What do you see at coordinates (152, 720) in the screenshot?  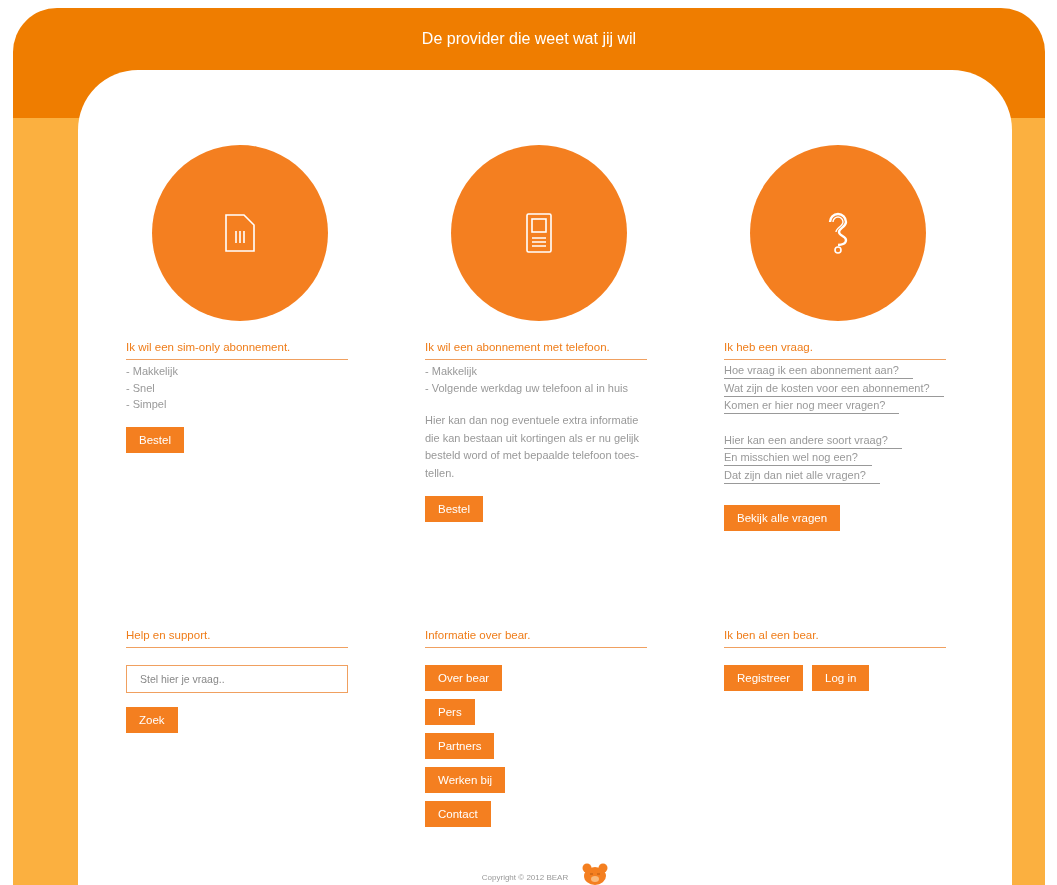 I see `search-button: Zoek` at bounding box center [152, 720].